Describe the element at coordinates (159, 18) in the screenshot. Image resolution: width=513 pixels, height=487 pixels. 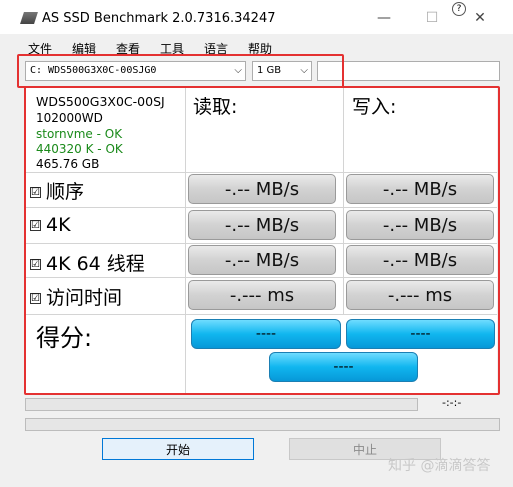
I see `window-title: AS SSD Benchmark 2.0.7316.34247` at that location.